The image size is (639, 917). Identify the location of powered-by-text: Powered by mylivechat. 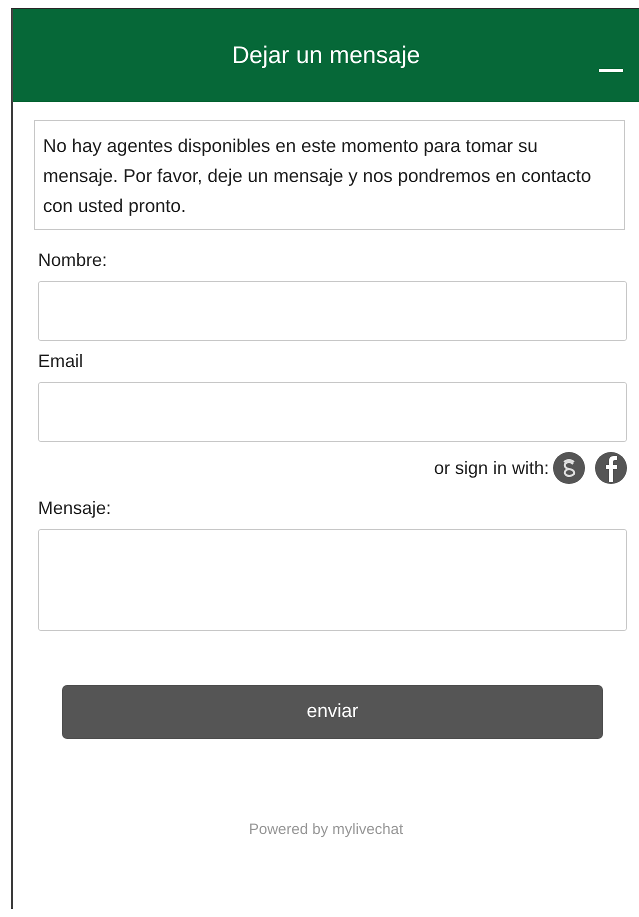
(326, 829).